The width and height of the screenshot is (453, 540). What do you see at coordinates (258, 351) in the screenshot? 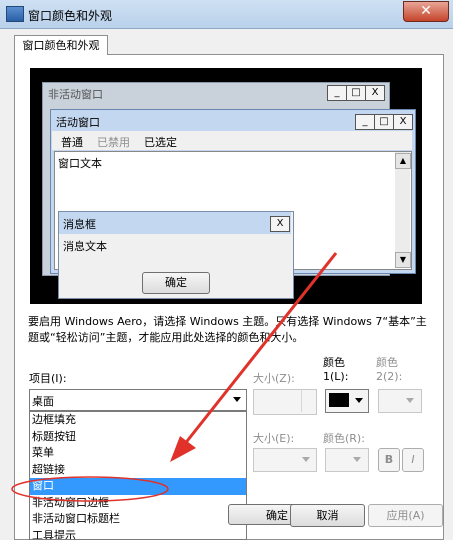
I see `annotation-arrow-shaft` at bounding box center [258, 351].